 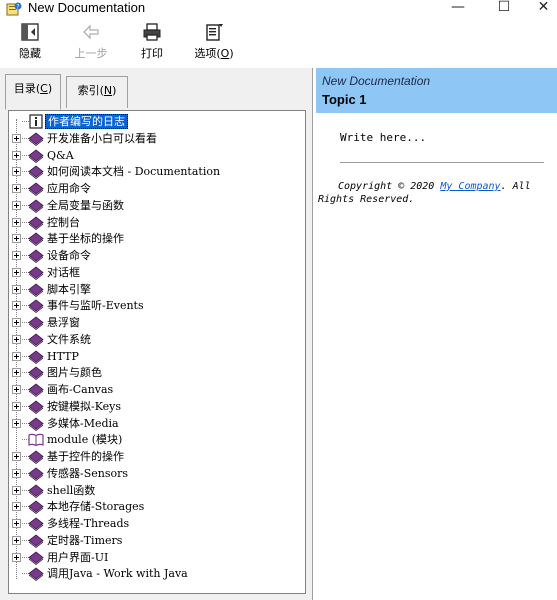 What do you see at coordinates (157, 406) in the screenshot?
I see `tree-item: 按键模拟-Keys` at bounding box center [157, 406].